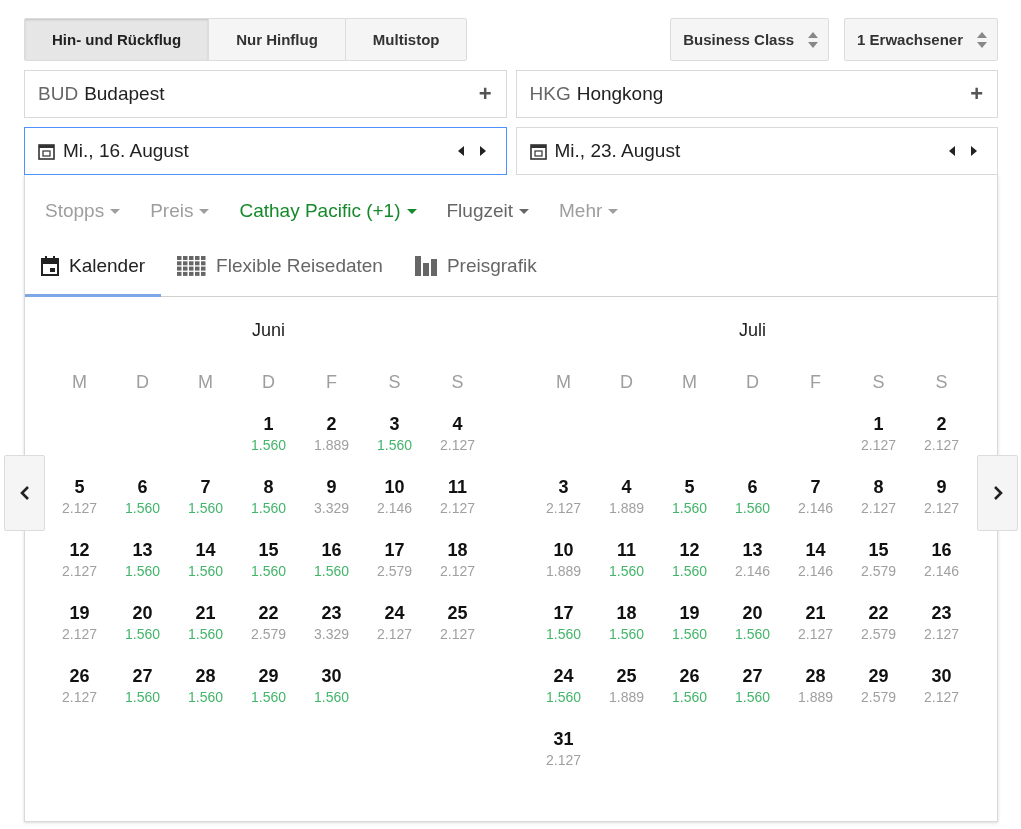 This screenshot has height=829, width=1021. I want to click on airport-field: HKG Hongkong +, so click(756, 94).